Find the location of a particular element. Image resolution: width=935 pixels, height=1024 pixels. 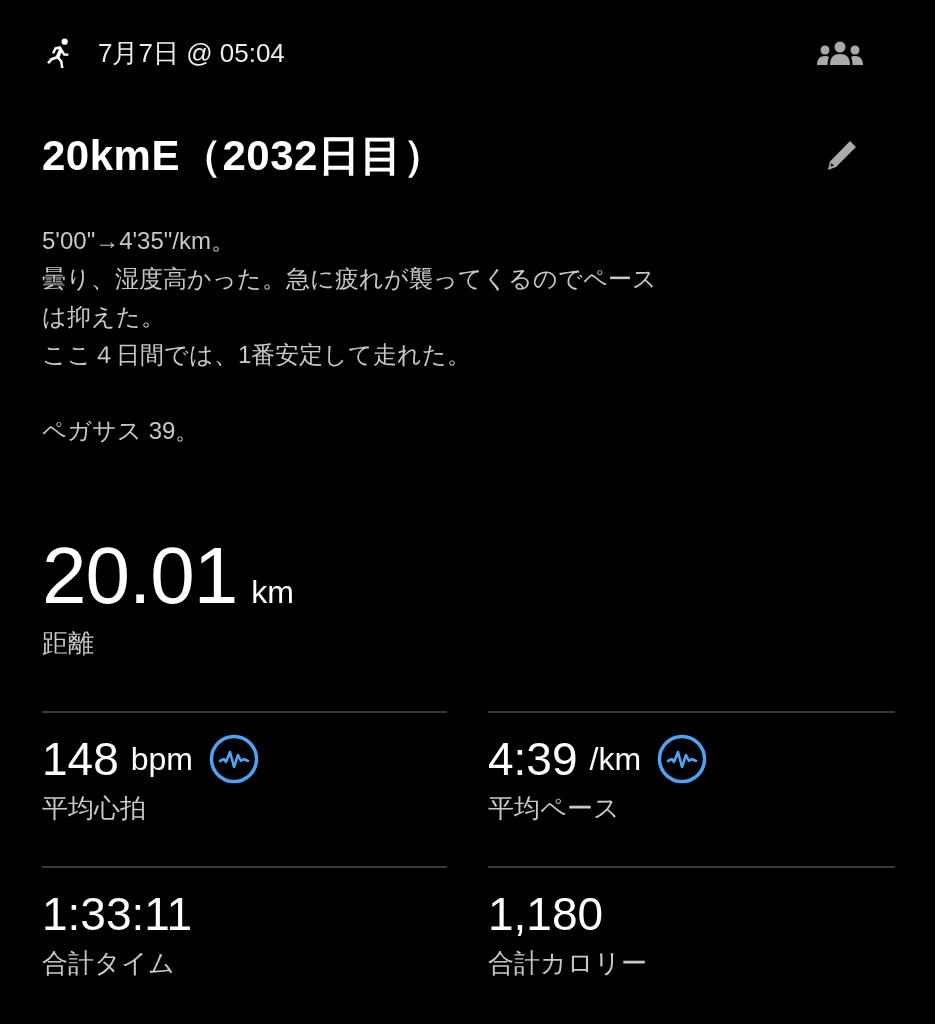

distance-label: 距離 is located at coordinates (68, 643).